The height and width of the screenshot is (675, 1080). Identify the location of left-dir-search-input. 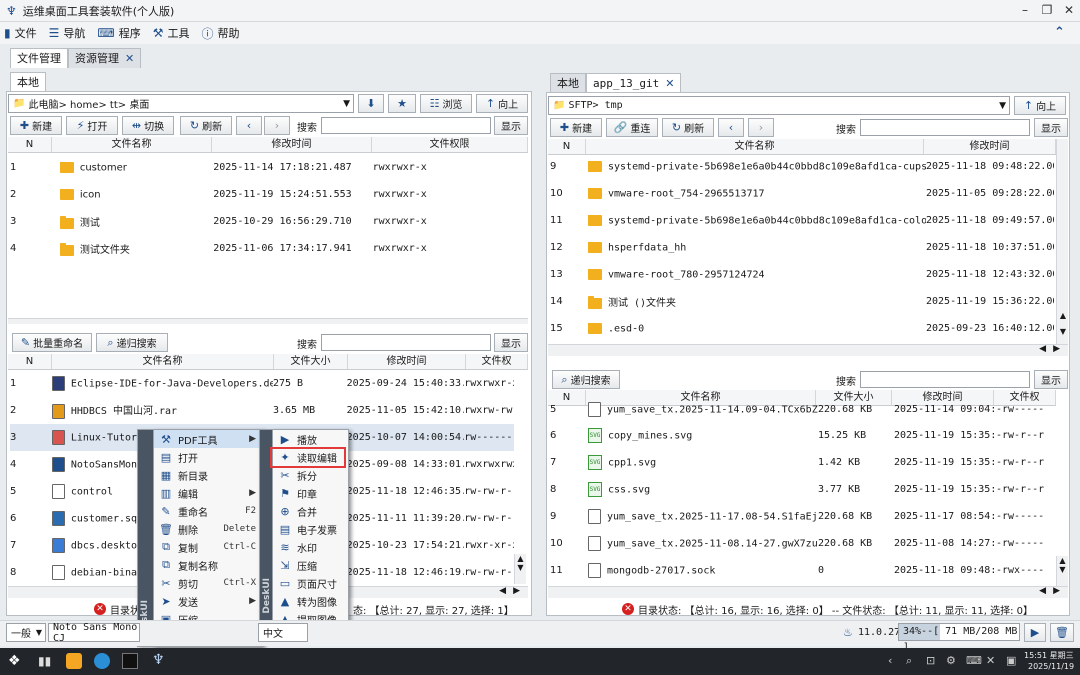
(406, 125).